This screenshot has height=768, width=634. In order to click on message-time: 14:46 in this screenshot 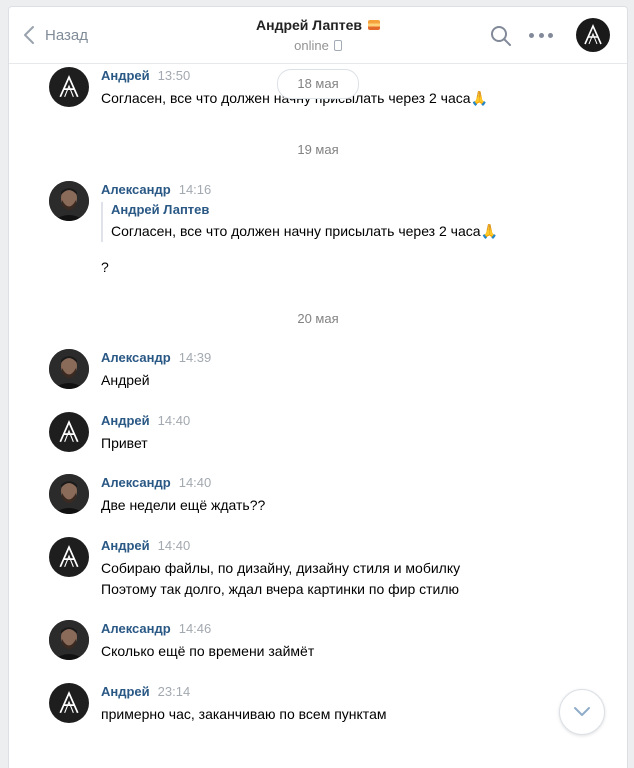, I will do `click(195, 628)`.